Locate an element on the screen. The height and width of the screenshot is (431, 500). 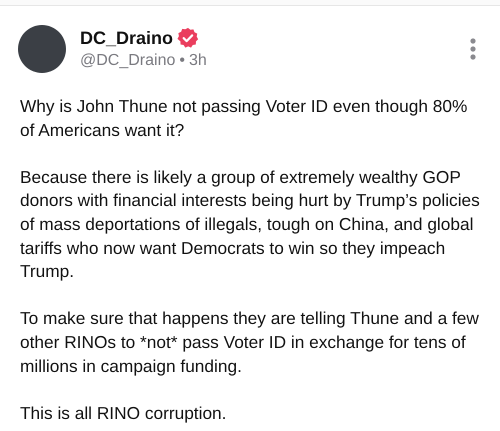
user-name: DC_Draino is located at coordinates (127, 39).